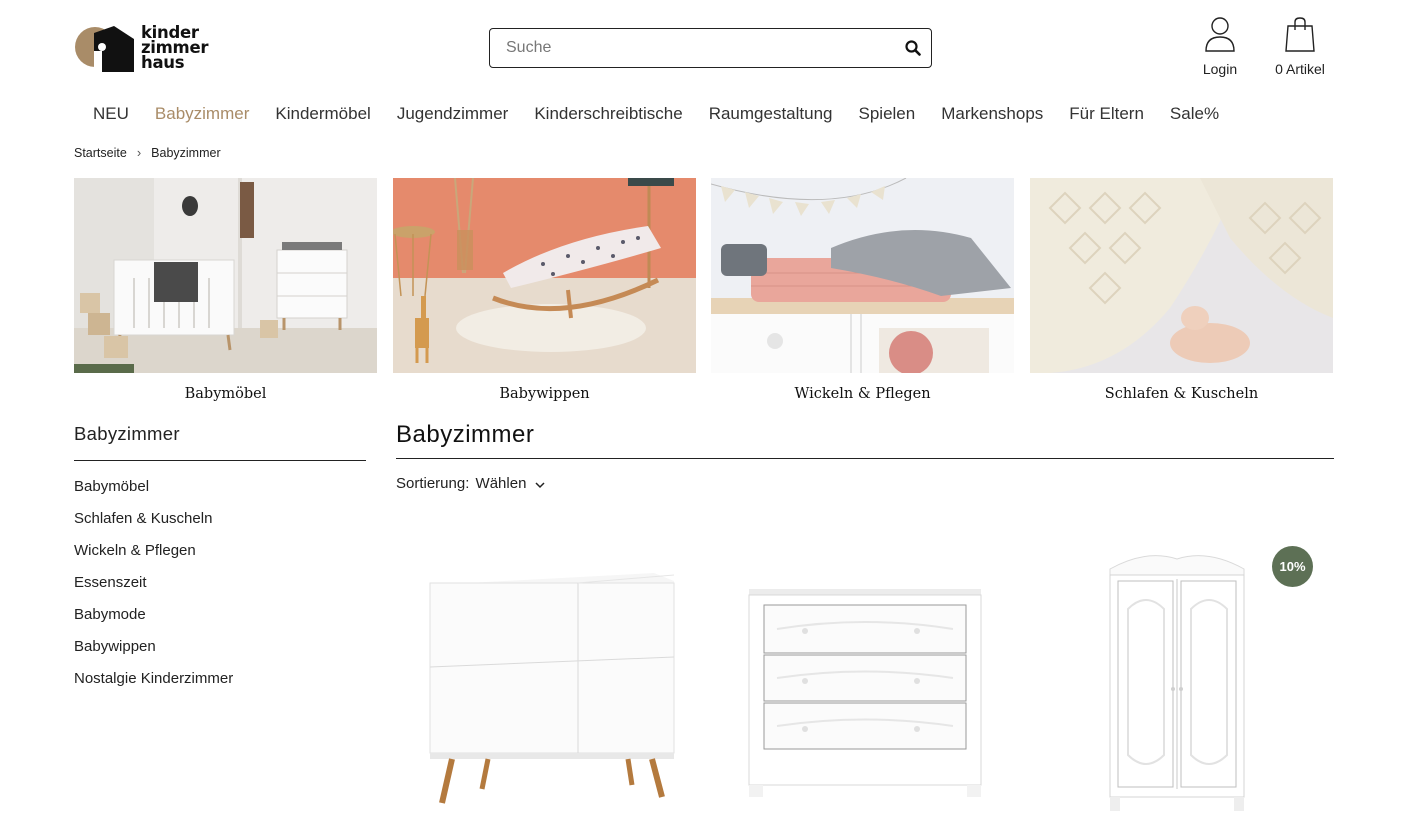  I want to click on logo-wordmark: kinder zimmer haus, so click(174, 48).